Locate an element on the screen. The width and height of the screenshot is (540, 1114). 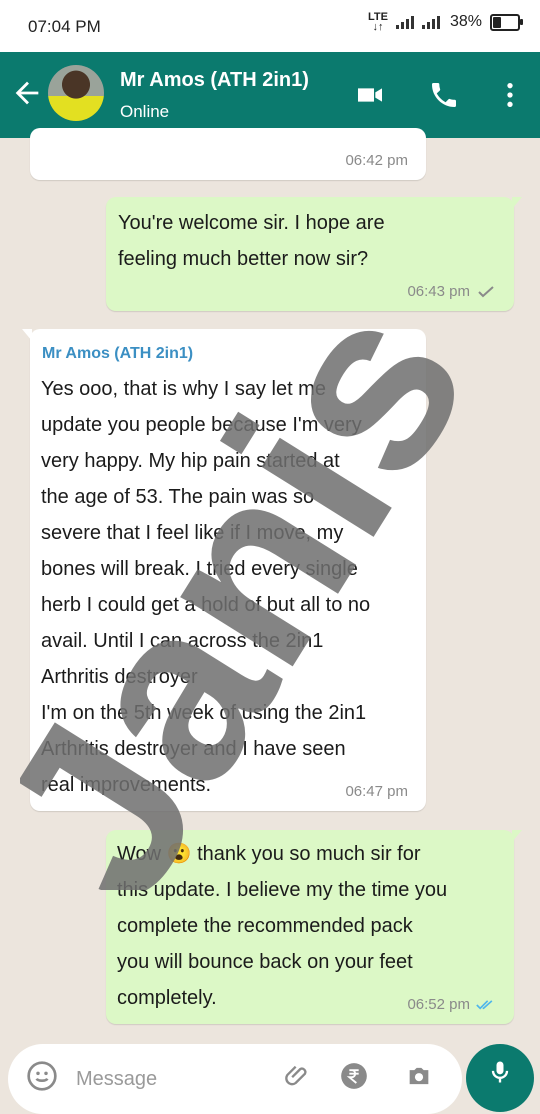
message-line: herb I could get a hold of but all to no is located at coordinates (206, 605).